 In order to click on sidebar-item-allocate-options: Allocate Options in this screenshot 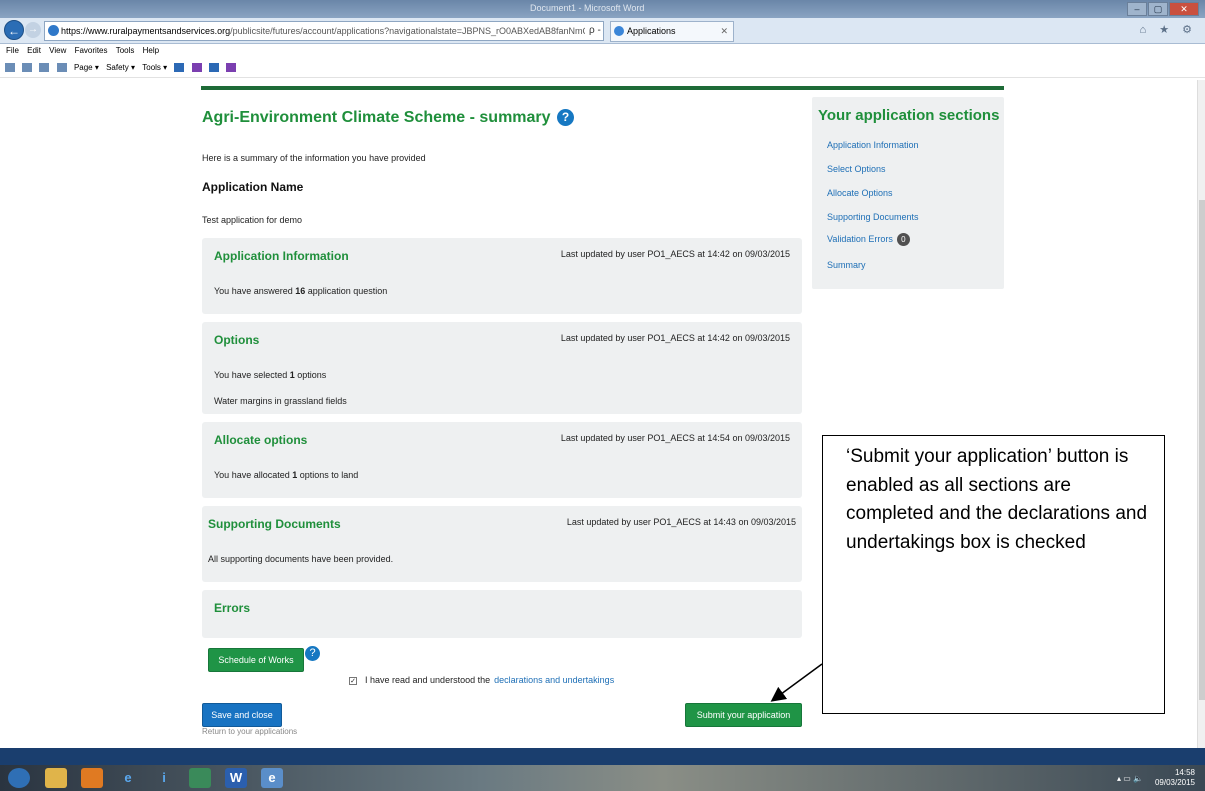, I will do `click(860, 193)`.